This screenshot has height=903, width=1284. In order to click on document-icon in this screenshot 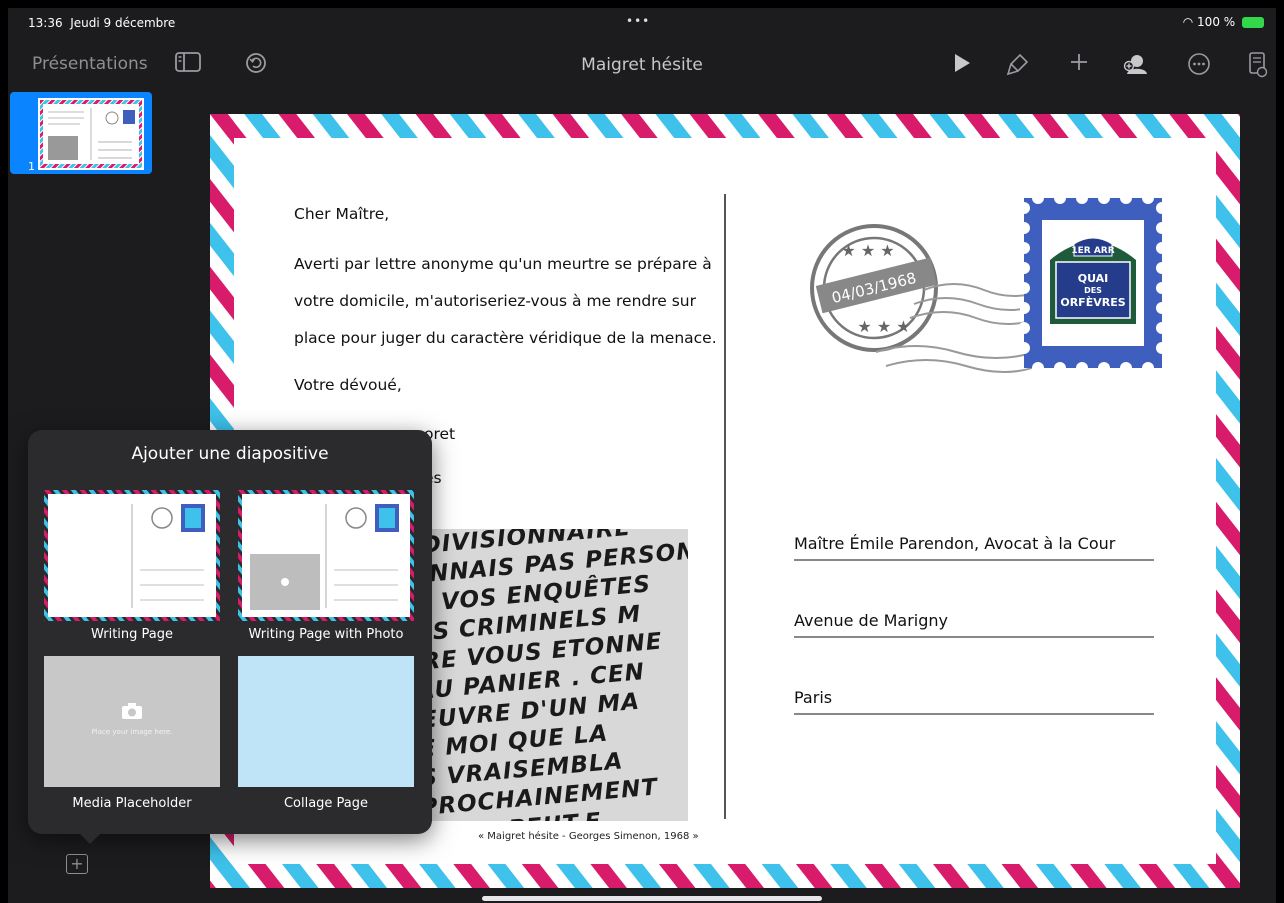, I will do `click(1258, 66)`.